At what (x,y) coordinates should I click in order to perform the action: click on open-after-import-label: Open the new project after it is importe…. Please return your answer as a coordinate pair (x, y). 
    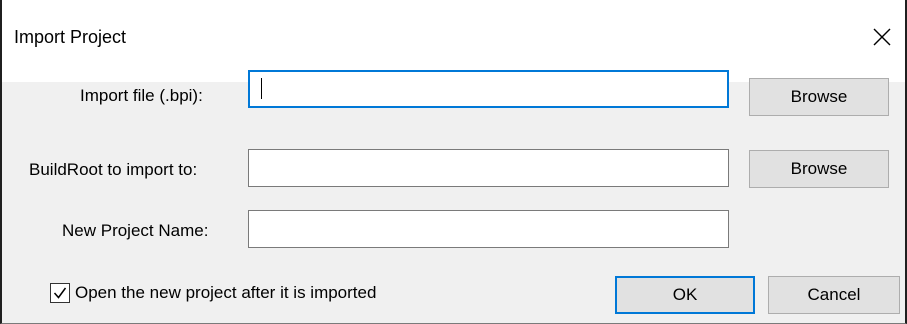
    Looking at the image, I should click on (226, 292).